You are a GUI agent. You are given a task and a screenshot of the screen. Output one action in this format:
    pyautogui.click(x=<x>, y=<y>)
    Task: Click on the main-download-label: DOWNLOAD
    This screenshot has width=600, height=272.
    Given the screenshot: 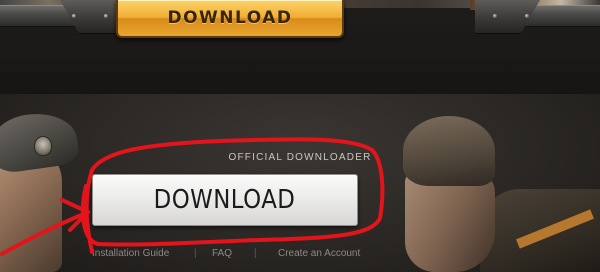 What is the action you would take?
    pyautogui.click(x=225, y=200)
    